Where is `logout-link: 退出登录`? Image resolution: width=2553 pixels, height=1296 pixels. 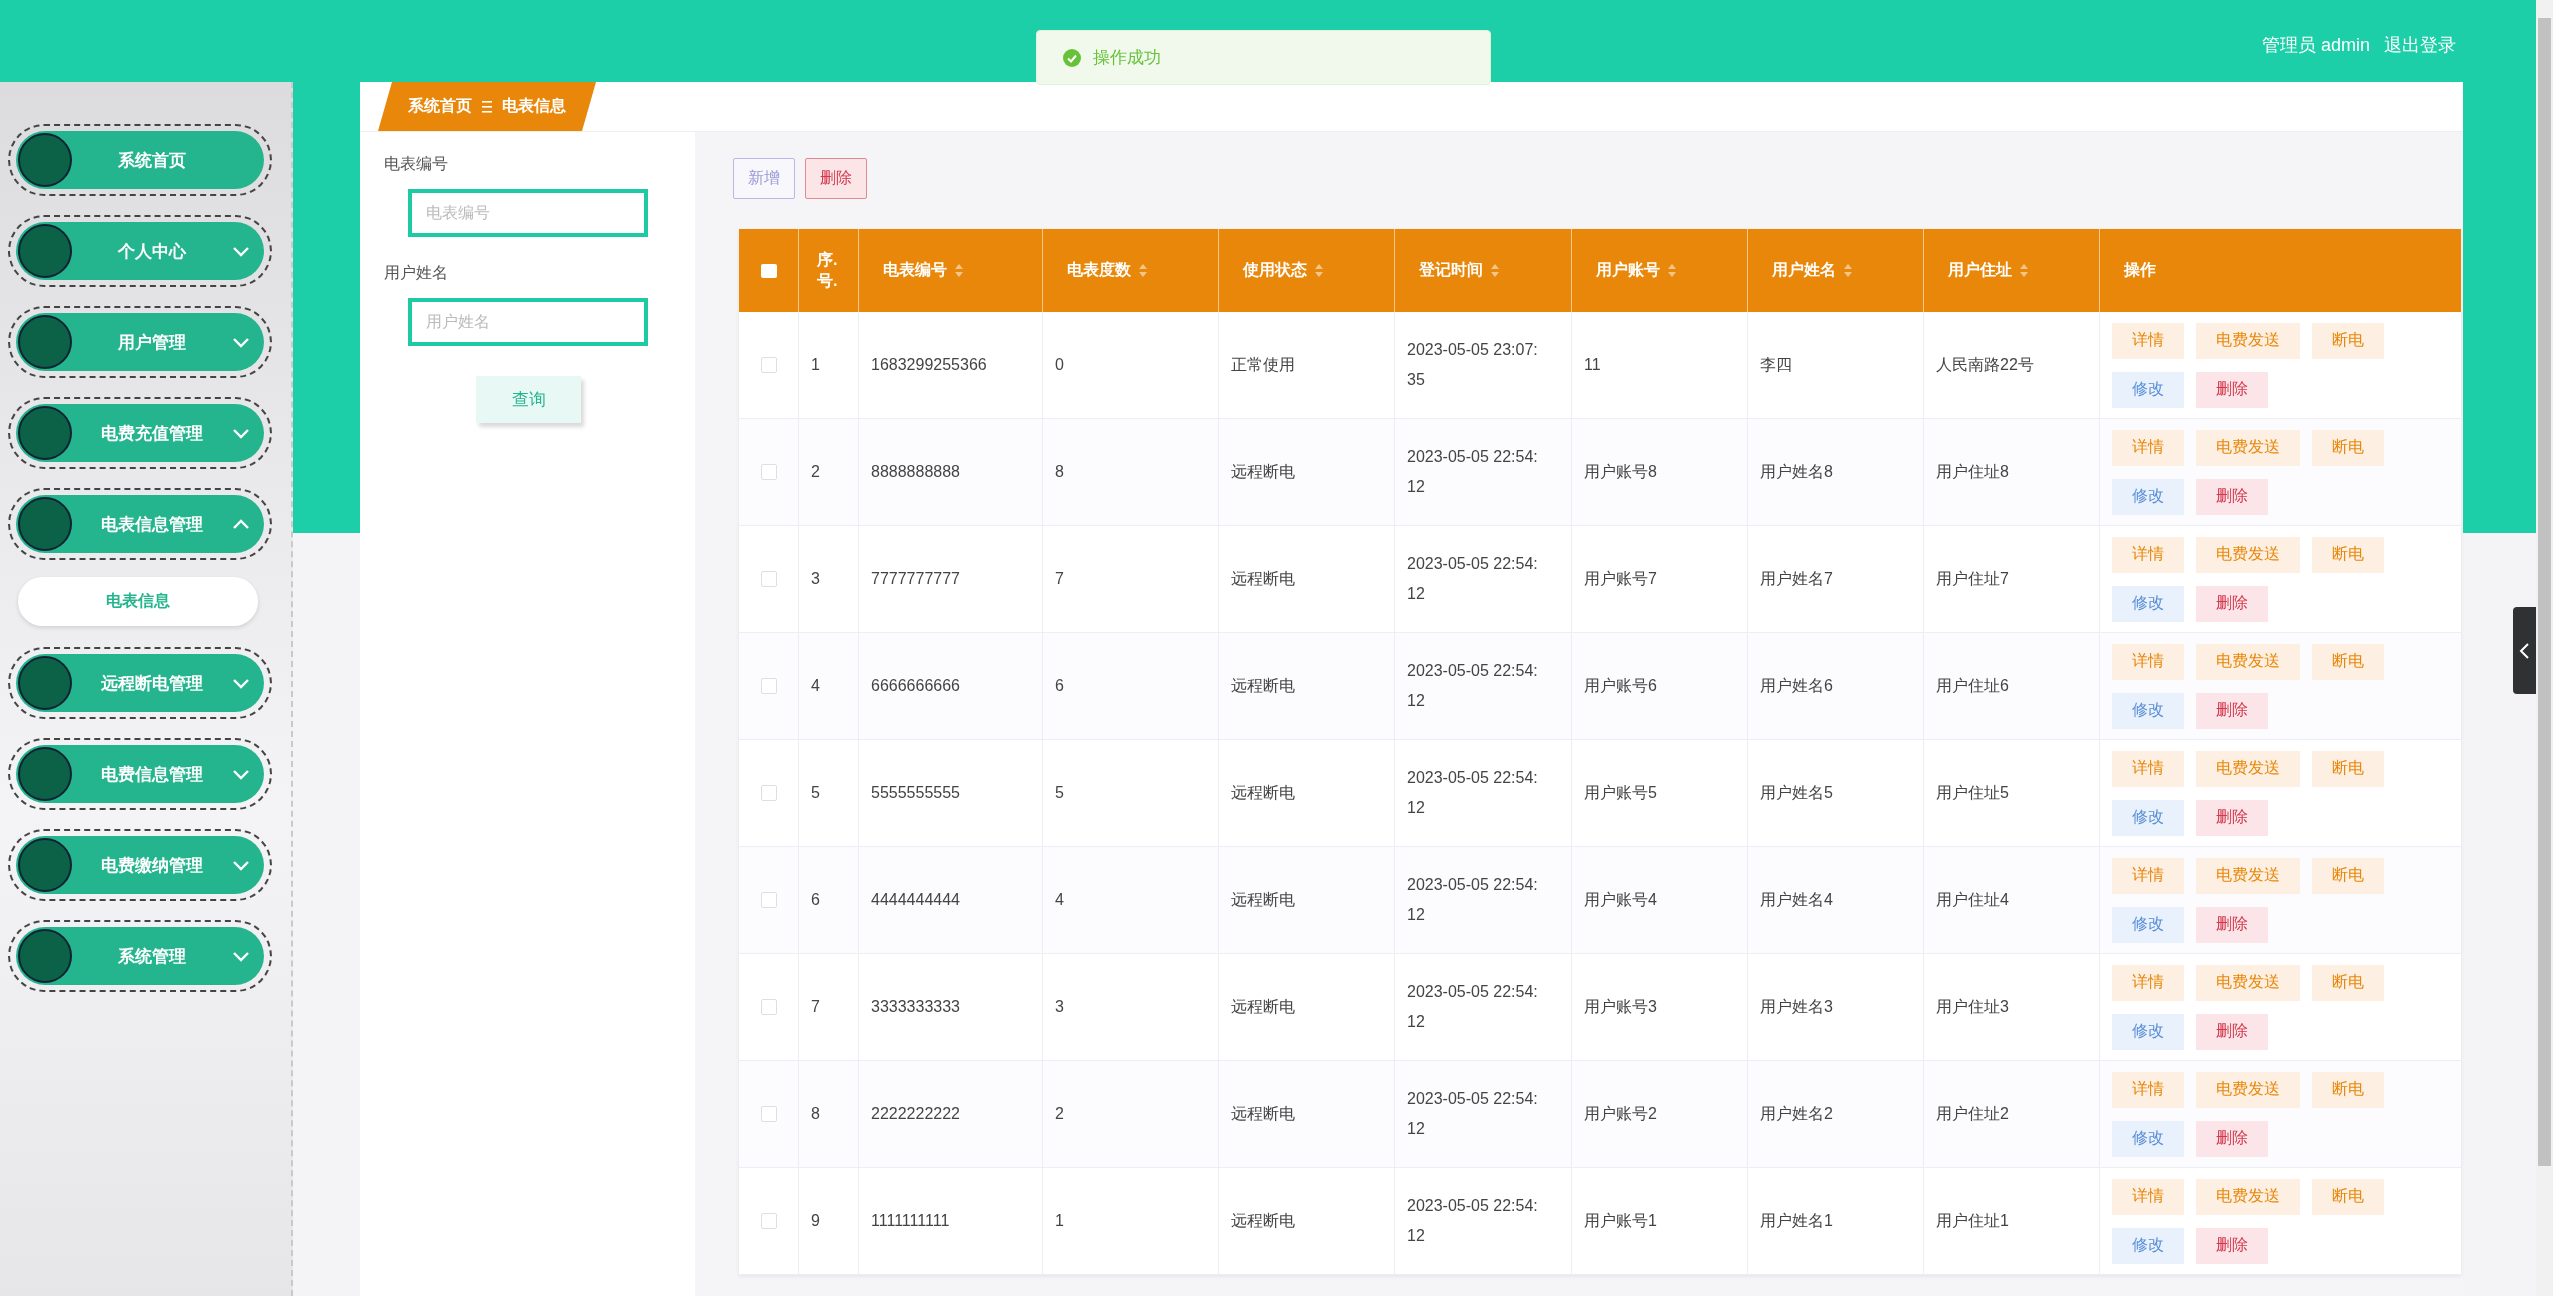 logout-link: 退出登录 is located at coordinates (2420, 45).